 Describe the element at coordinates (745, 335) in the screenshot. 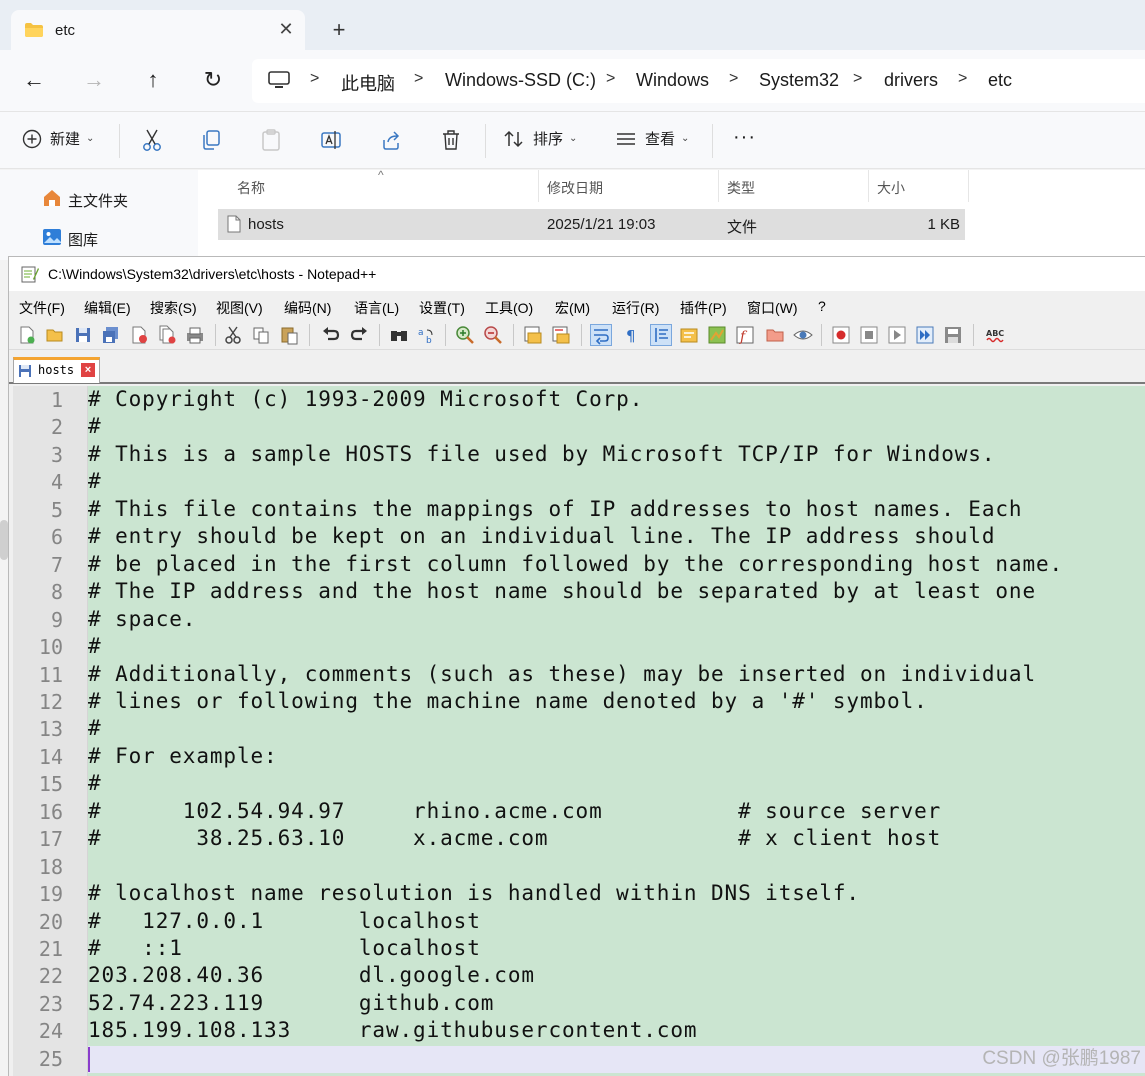

I see `function-list-icon: f` at that location.